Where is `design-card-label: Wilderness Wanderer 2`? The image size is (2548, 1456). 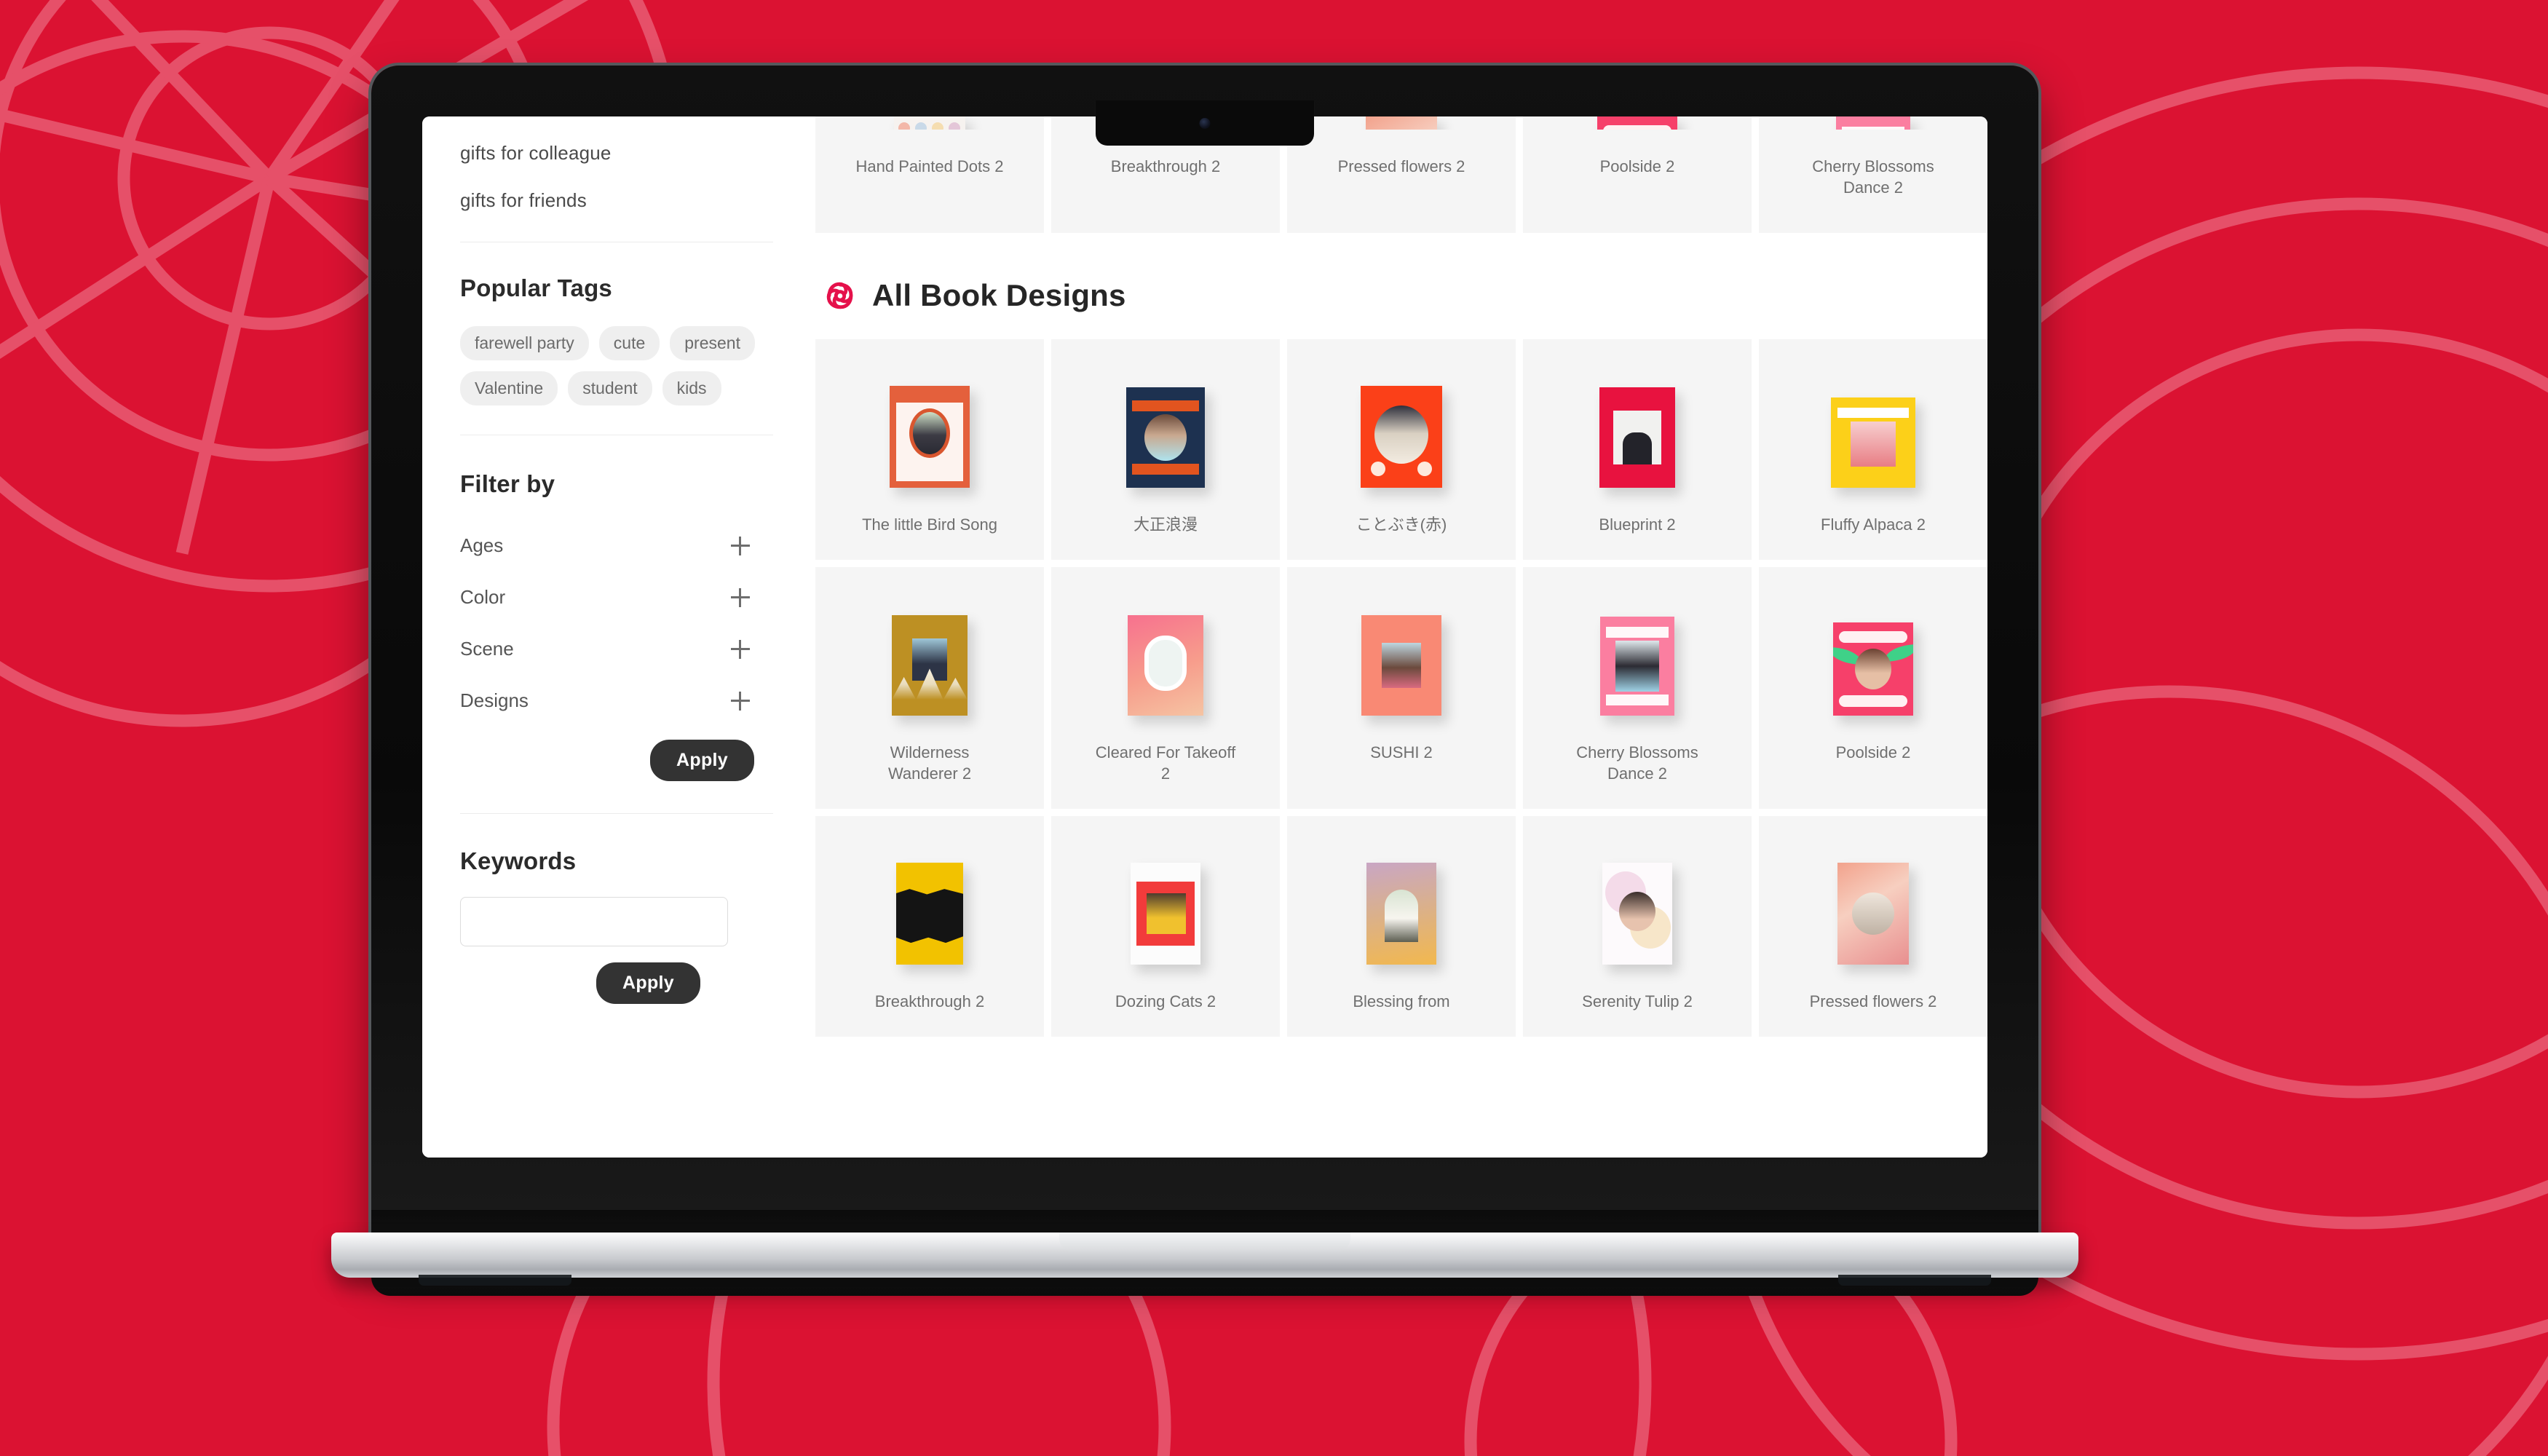 design-card-label: Wilderness Wanderer 2 is located at coordinates (929, 763).